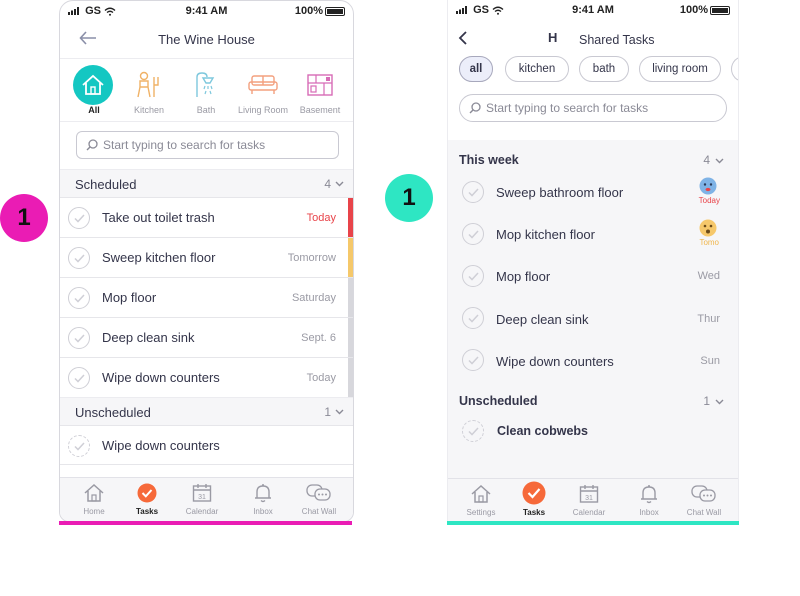 The width and height of the screenshot is (800, 596). What do you see at coordinates (708, 228) in the screenshot?
I see `surprised-face-icon` at bounding box center [708, 228].